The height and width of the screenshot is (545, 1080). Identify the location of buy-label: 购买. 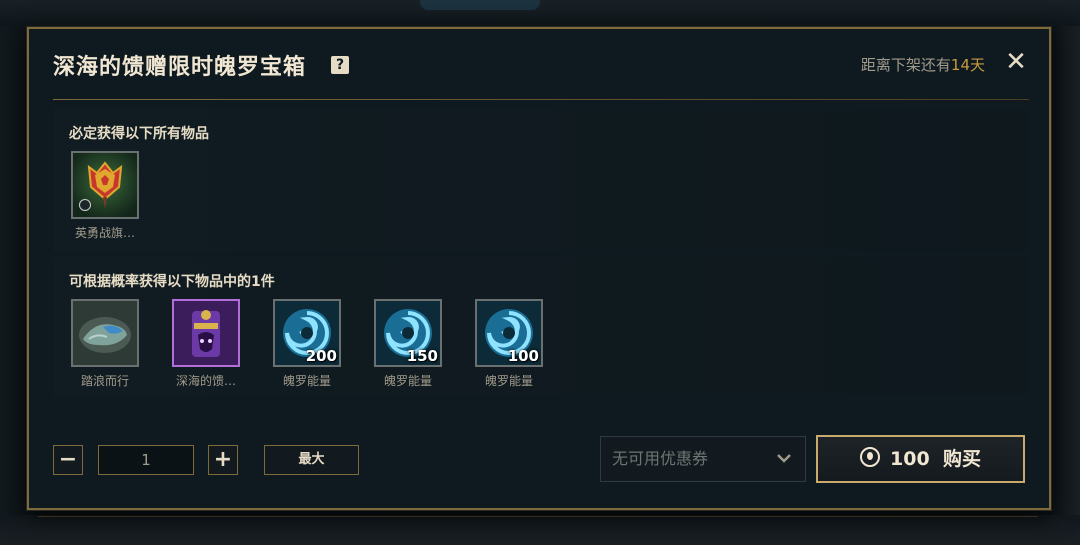
(961, 459).